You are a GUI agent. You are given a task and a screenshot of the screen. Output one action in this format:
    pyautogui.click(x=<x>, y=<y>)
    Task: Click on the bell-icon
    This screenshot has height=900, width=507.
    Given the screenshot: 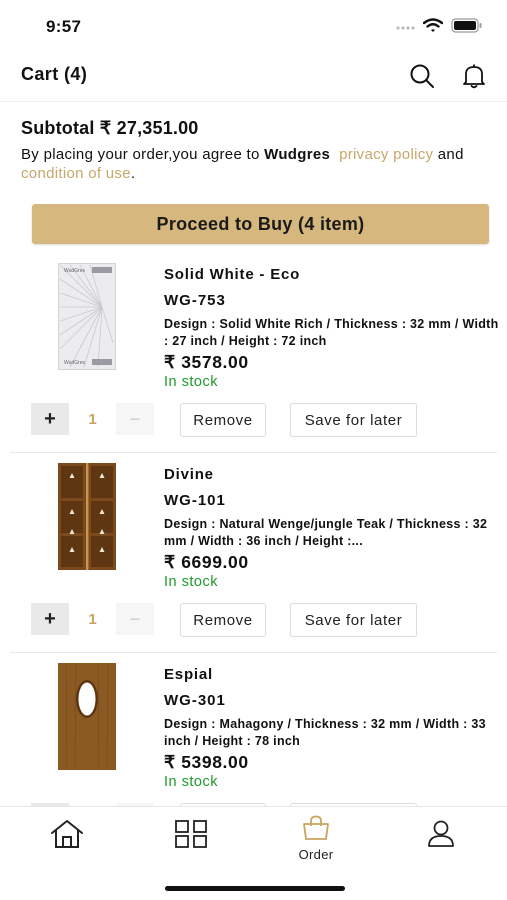 What is the action you would take?
    pyautogui.click(x=474, y=78)
    